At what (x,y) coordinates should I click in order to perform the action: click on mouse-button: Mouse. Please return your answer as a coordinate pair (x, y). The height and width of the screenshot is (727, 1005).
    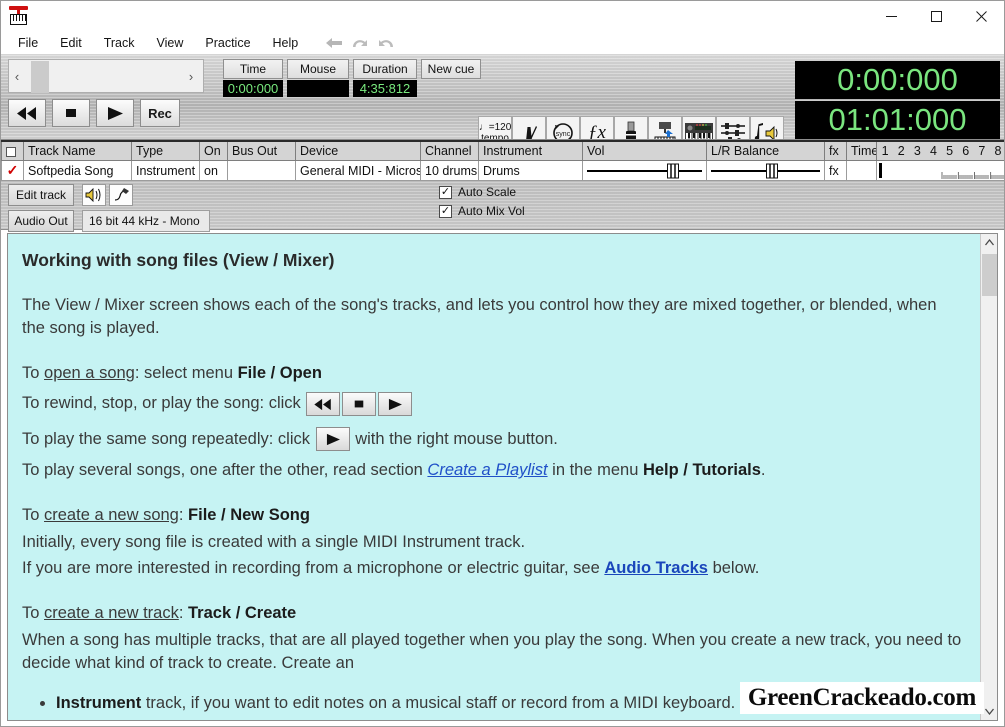
    Looking at the image, I should click on (318, 69).